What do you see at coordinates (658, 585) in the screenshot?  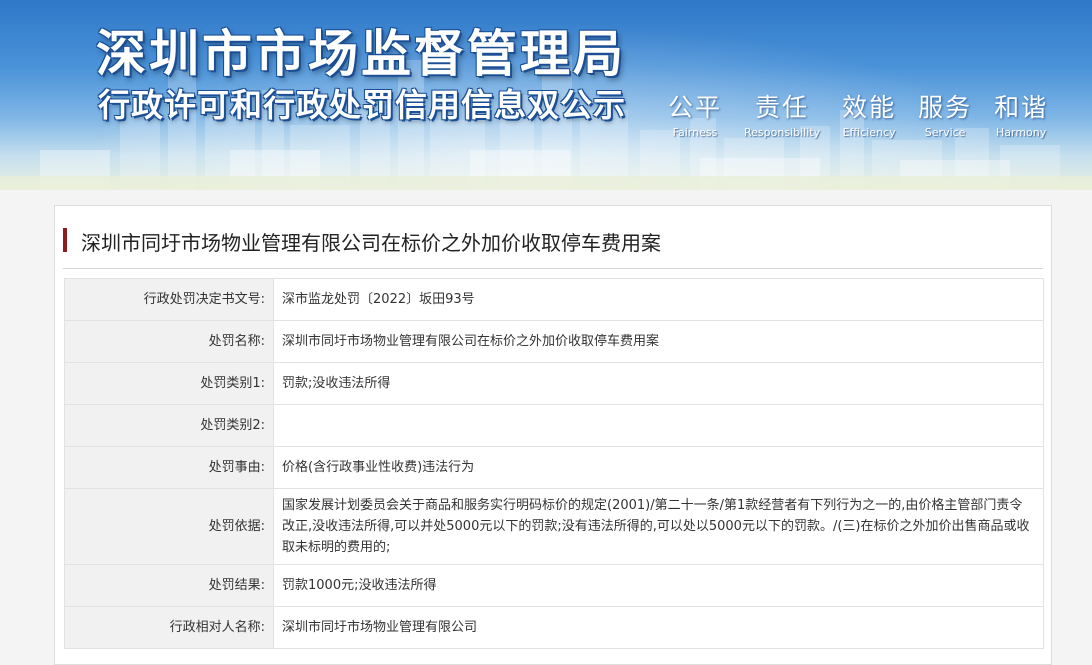 I see `row-value-penalty-result: 罚款1000元;没收违法所得` at bounding box center [658, 585].